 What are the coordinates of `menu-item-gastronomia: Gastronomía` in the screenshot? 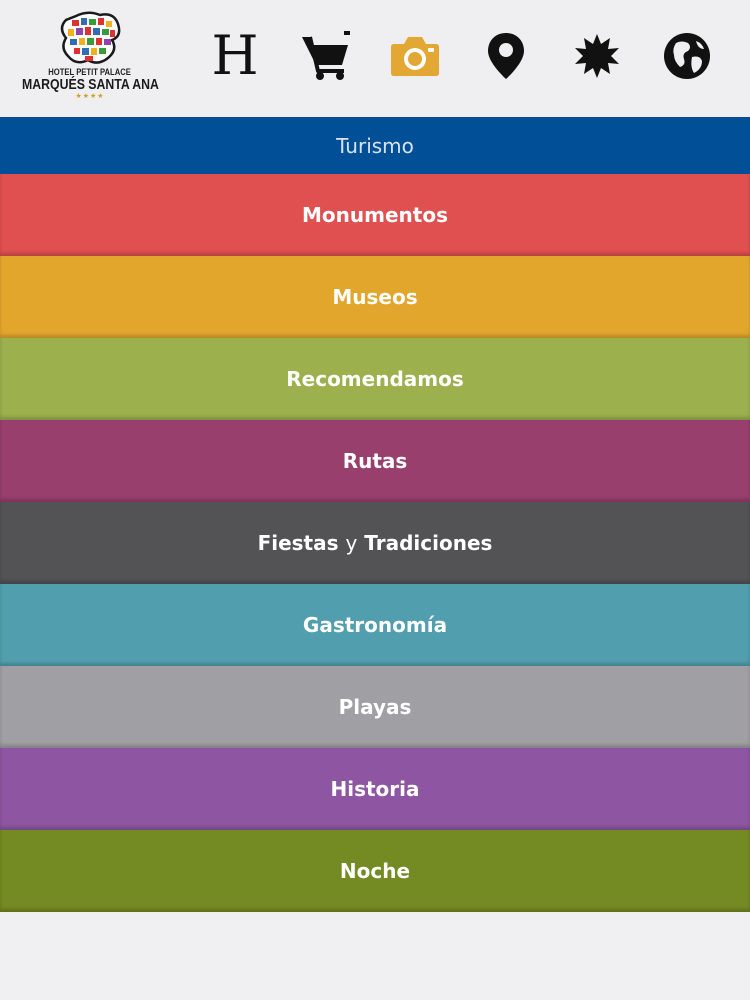 It's located at (375, 625).